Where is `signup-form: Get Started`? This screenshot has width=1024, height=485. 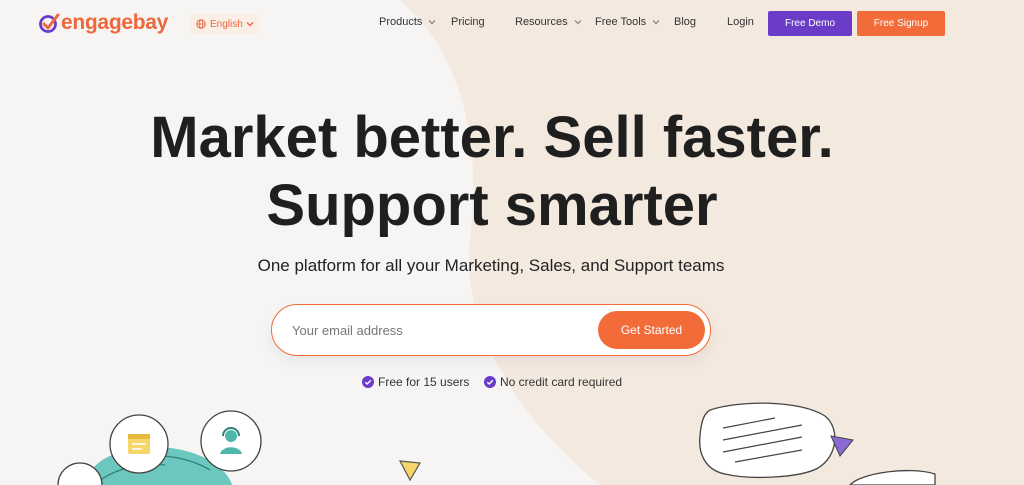 signup-form: Get Started is located at coordinates (491, 330).